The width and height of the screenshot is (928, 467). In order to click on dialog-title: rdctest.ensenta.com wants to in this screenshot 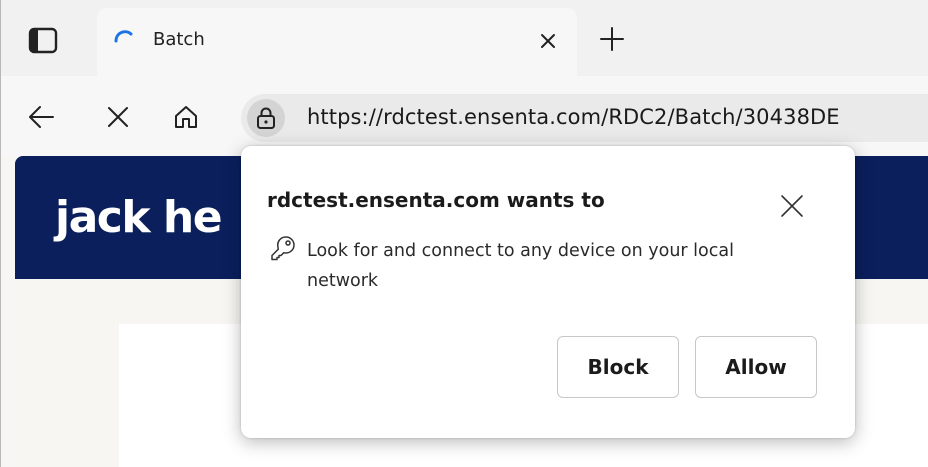, I will do `click(436, 200)`.